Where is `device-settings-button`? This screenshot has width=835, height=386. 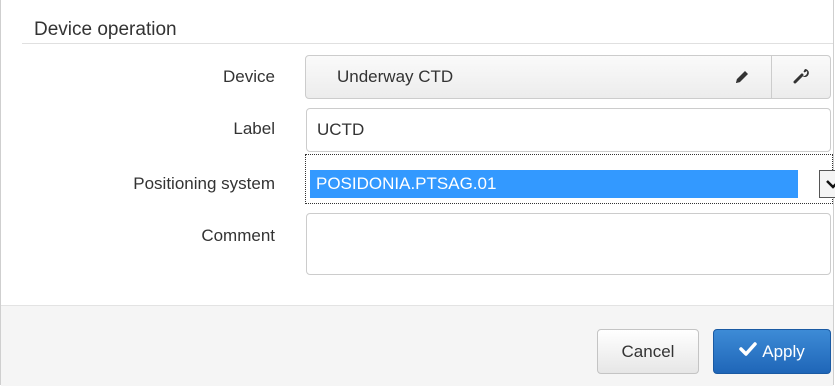 device-settings-button is located at coordinates (801, 77).